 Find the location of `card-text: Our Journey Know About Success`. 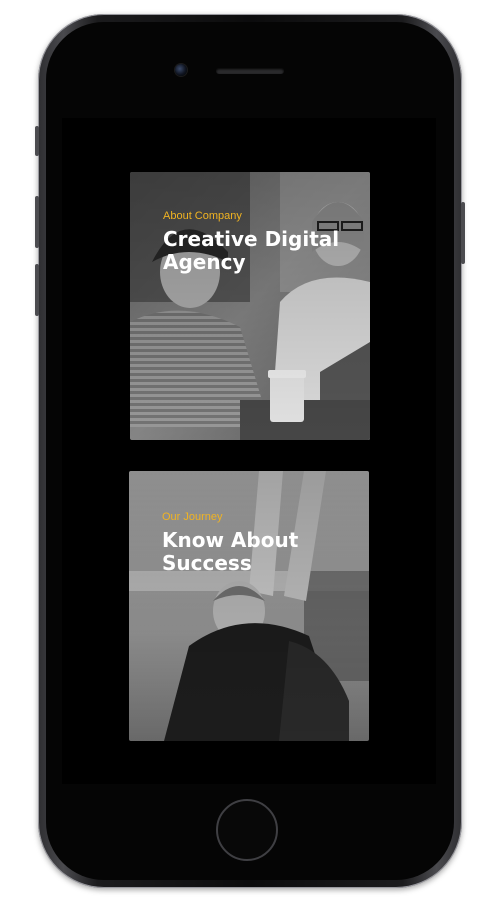

card-text: Our Journey Know About Success is located at coordinates (257, 543).